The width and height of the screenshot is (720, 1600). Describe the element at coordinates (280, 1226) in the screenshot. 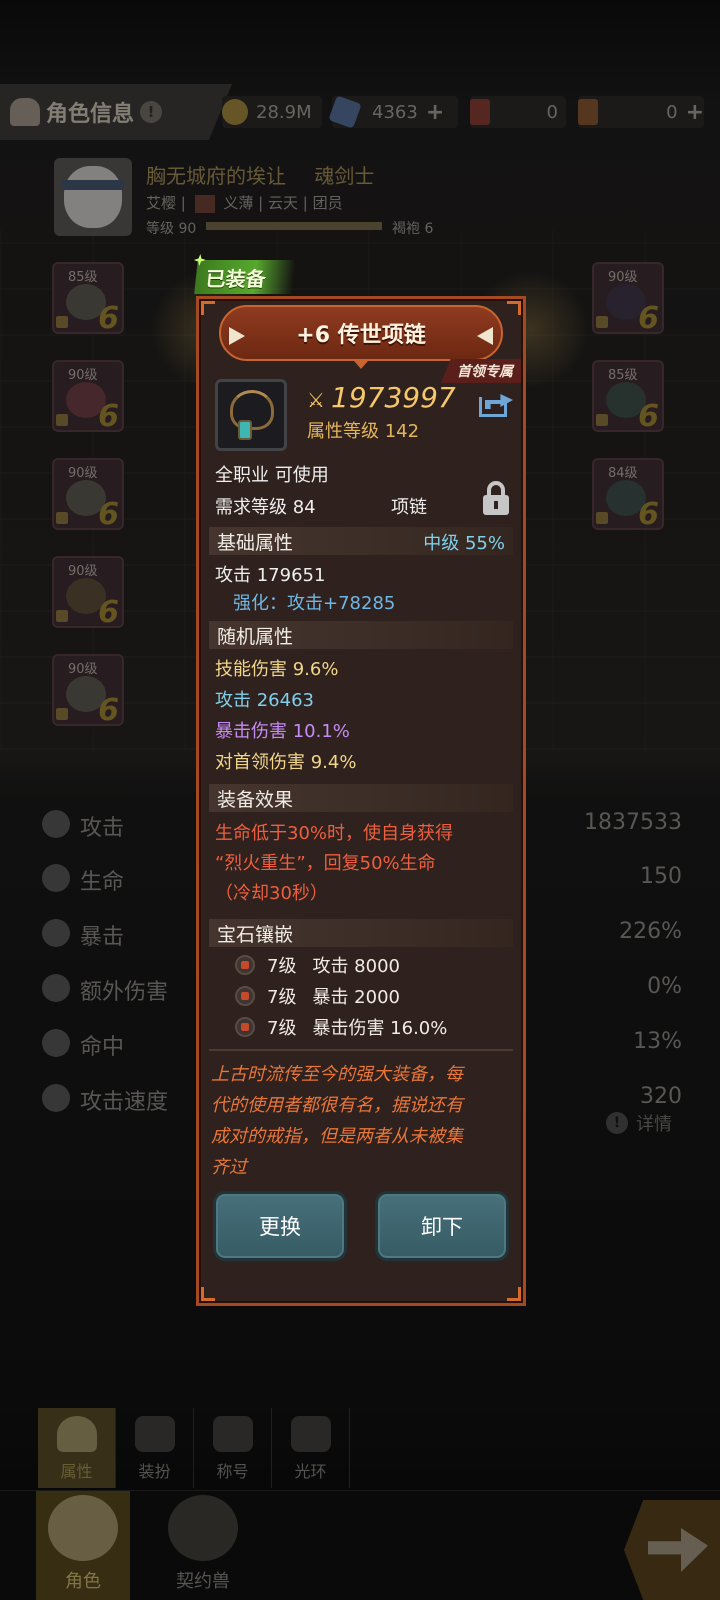

I see `replace-button: 更换` at that location.